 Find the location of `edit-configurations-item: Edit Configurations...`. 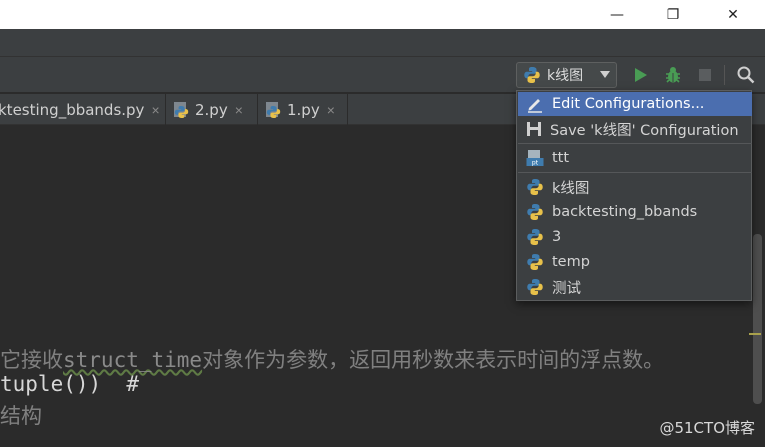

edit-configurations-item: Edit Configurations... is located at coordinates (635, 104).